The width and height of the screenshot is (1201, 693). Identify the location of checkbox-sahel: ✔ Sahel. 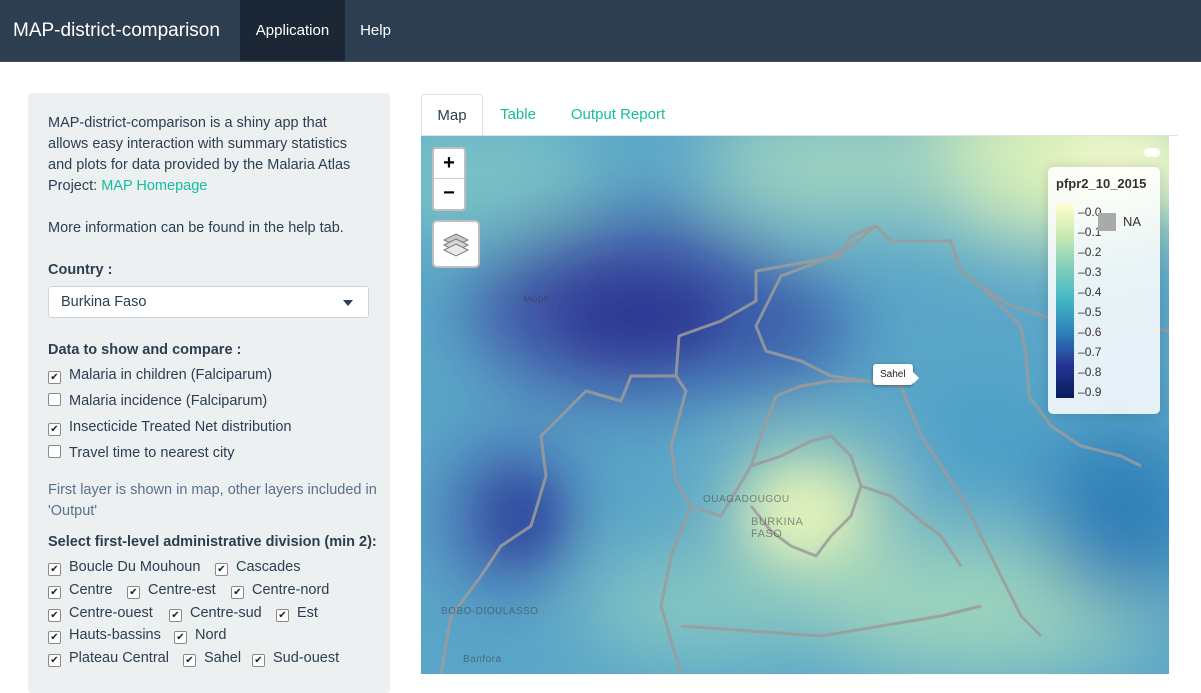
(212, 658).